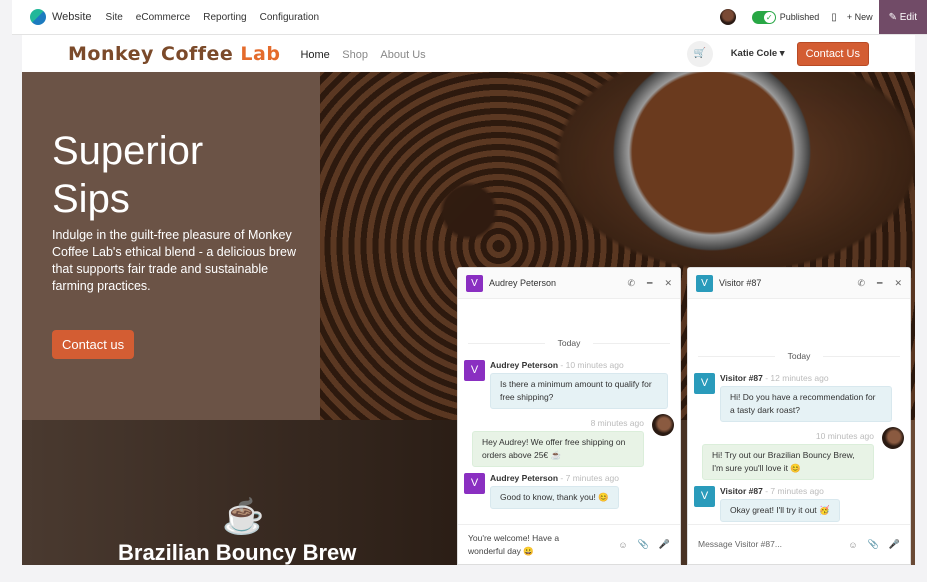  Describe the element at coordinates (523, 283) in the screenshot. I see `chat-title: Audrey Peterson` at that location.